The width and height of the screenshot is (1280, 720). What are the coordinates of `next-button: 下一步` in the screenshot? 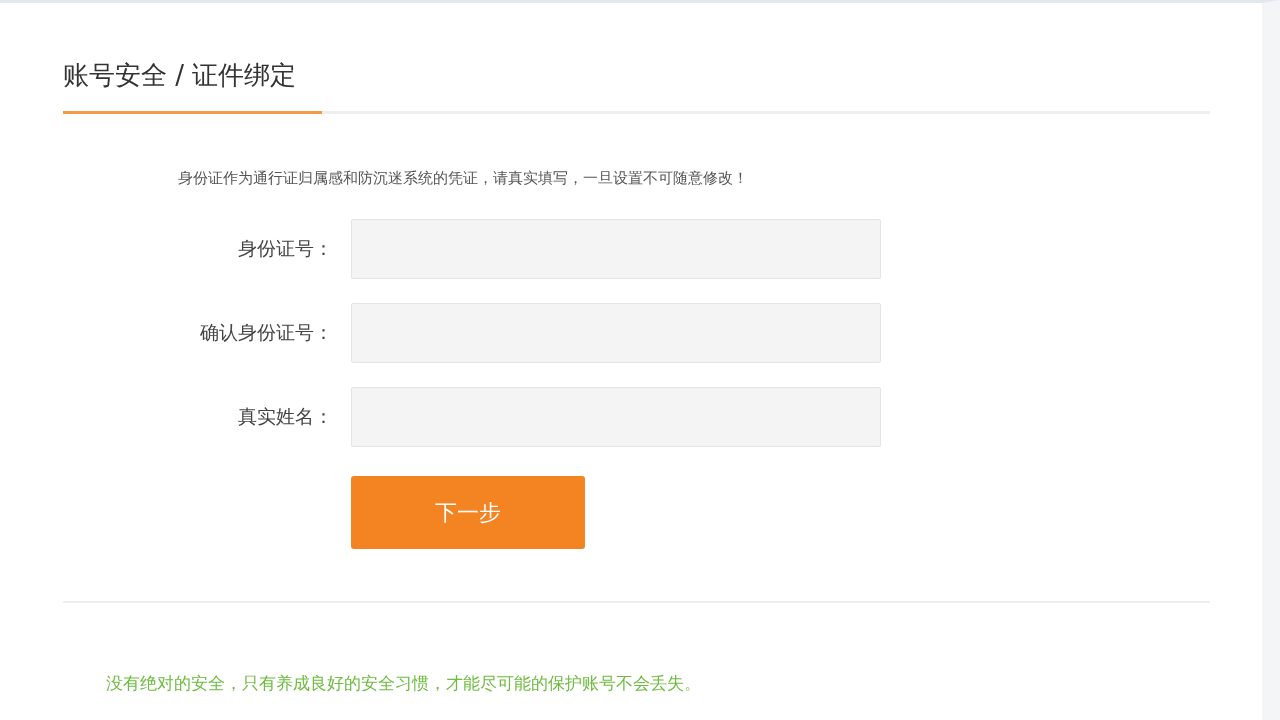 It's located at (468, 512).